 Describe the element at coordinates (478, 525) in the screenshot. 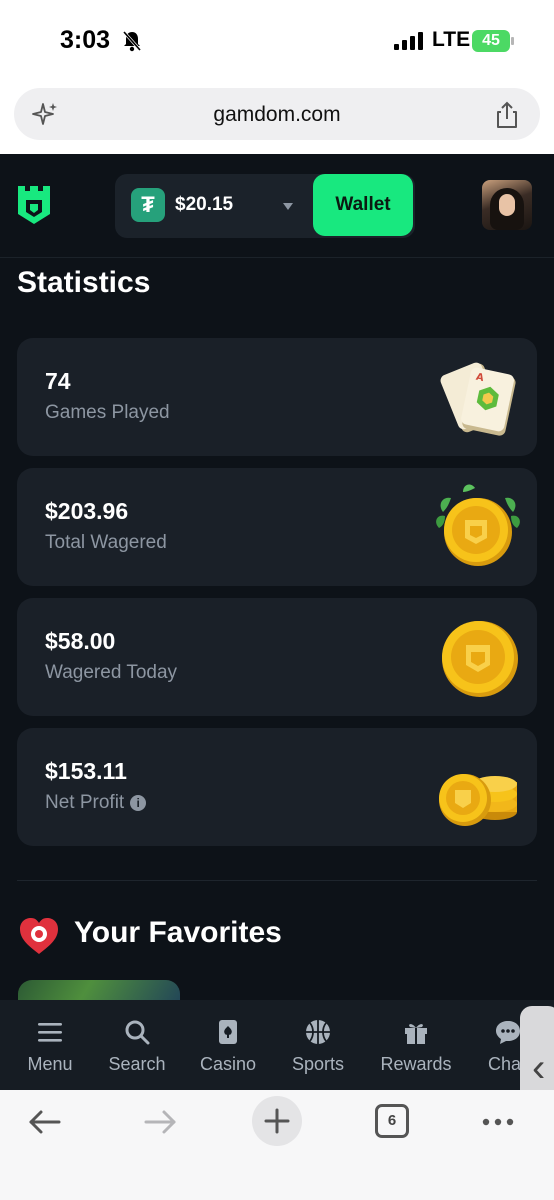

I see `coin-leaves-icon` at that location.